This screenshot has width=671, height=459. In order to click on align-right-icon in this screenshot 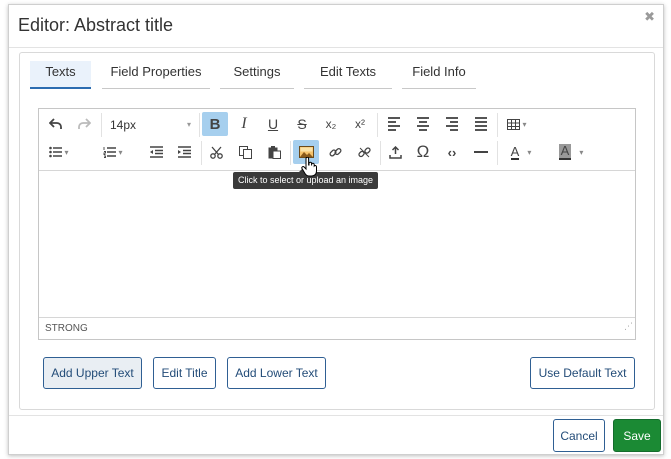, I will do `click(452, 124)`.